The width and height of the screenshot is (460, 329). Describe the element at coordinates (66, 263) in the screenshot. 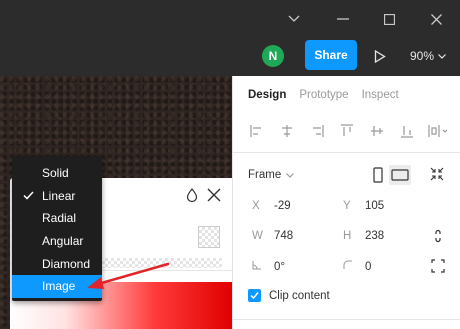

I see `menu-item-label: Diamond` at that location.